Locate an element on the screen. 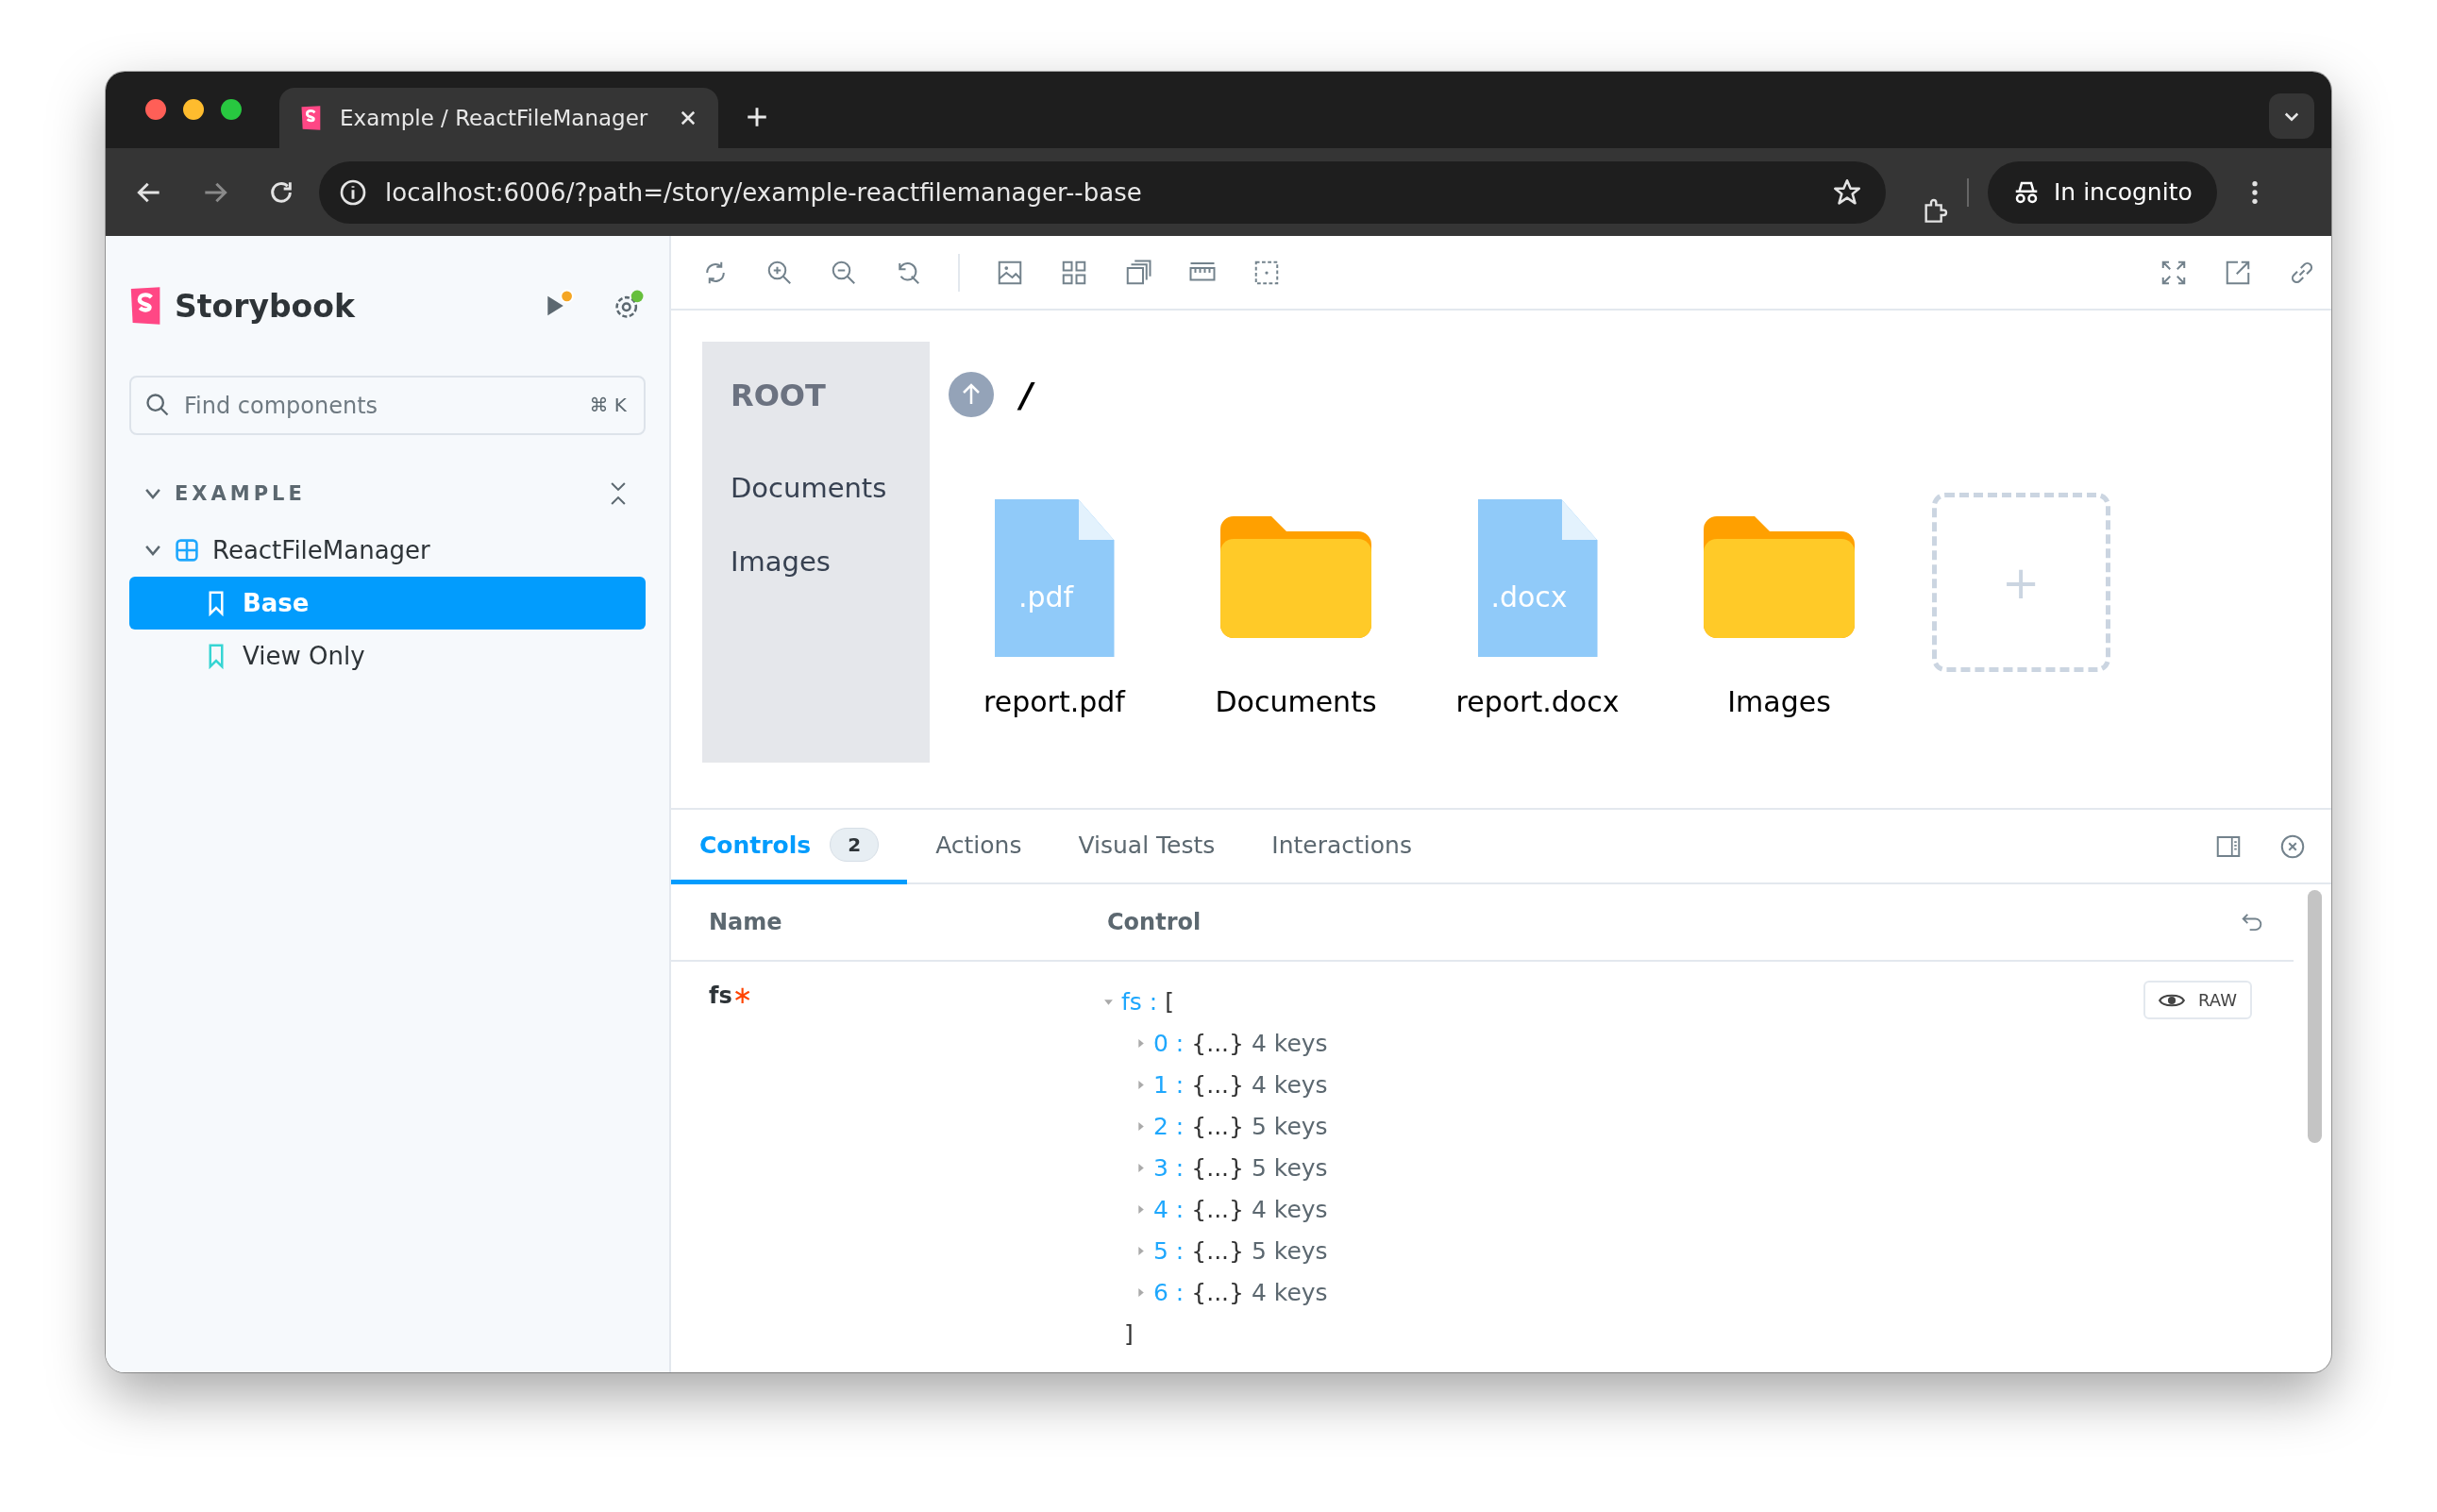  file-extension: .docx is located at coordinates (1529, 596).